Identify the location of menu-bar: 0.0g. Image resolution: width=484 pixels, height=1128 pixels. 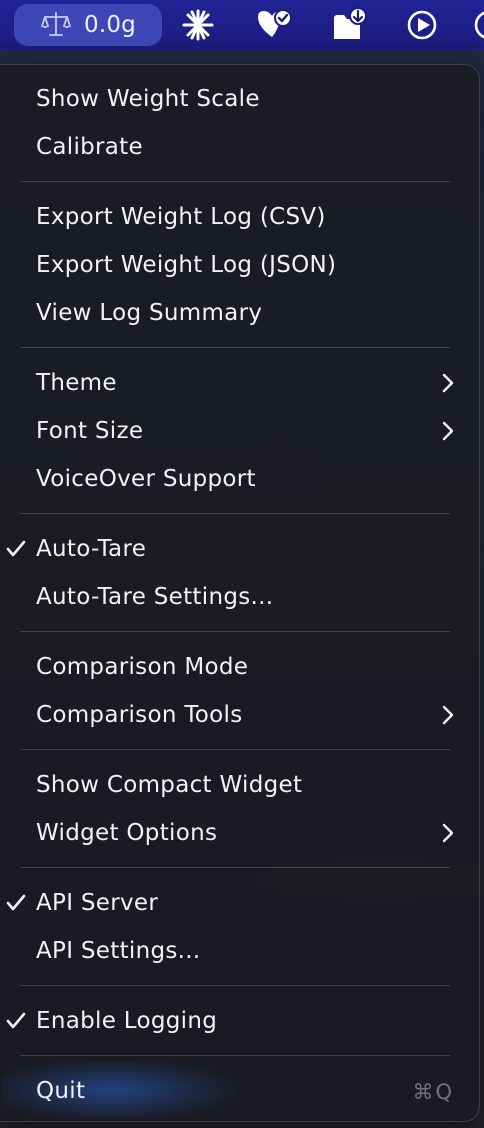
(242, 25).